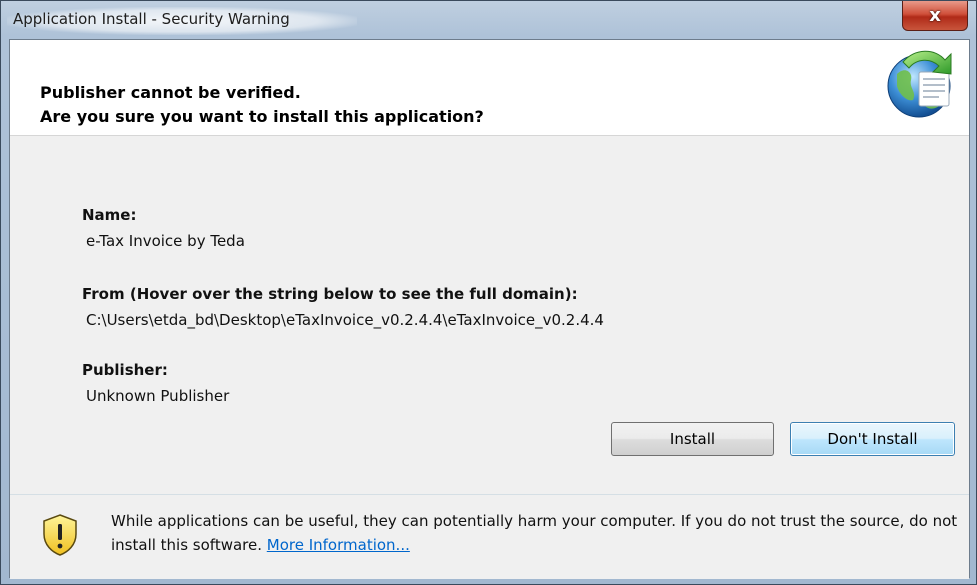  Describe the element at coordinates (165, 241) in the screenshot. I see `application-name: e-Tax Invoice by Teda` at that location.